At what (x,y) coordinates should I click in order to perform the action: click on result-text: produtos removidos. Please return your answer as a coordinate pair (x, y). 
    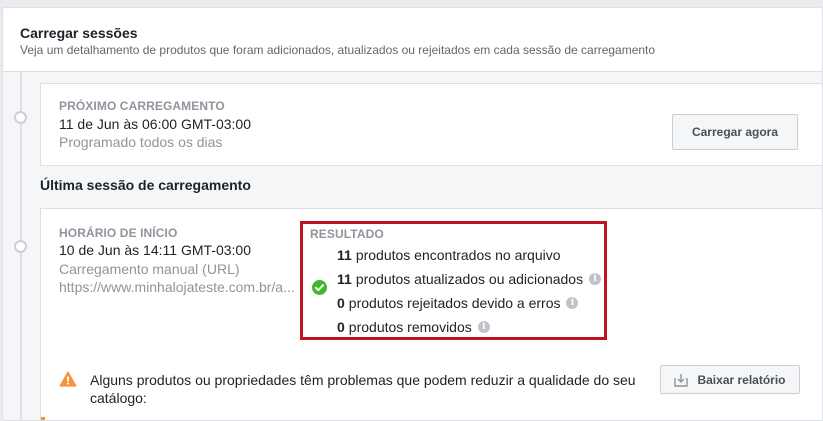
    Looking at the image, I should click on (410, 327).